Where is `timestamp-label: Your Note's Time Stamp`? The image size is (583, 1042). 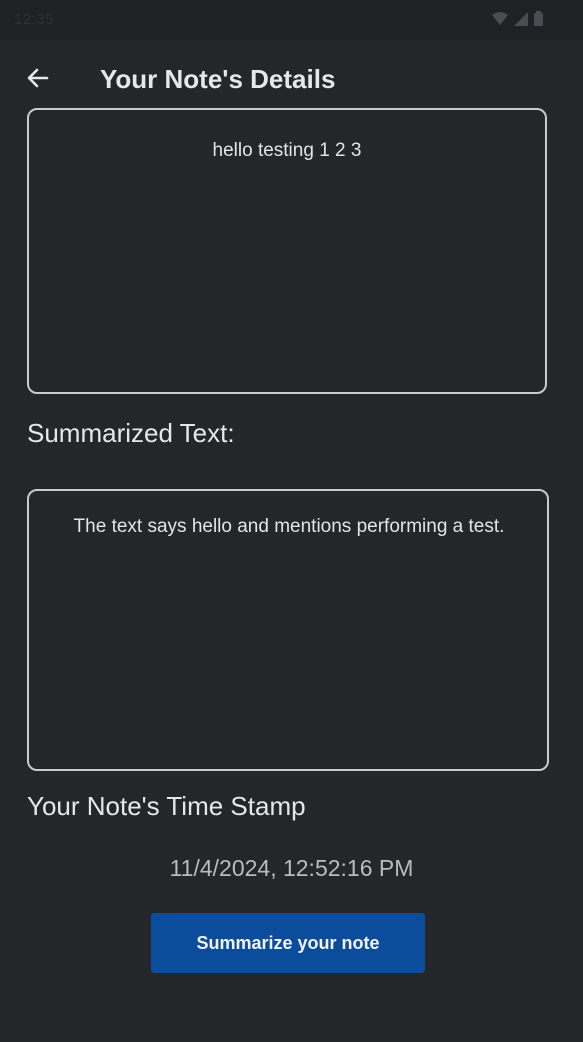 timestamp-label: Your Note's Time Stamp is located at coordinates (166, 806).